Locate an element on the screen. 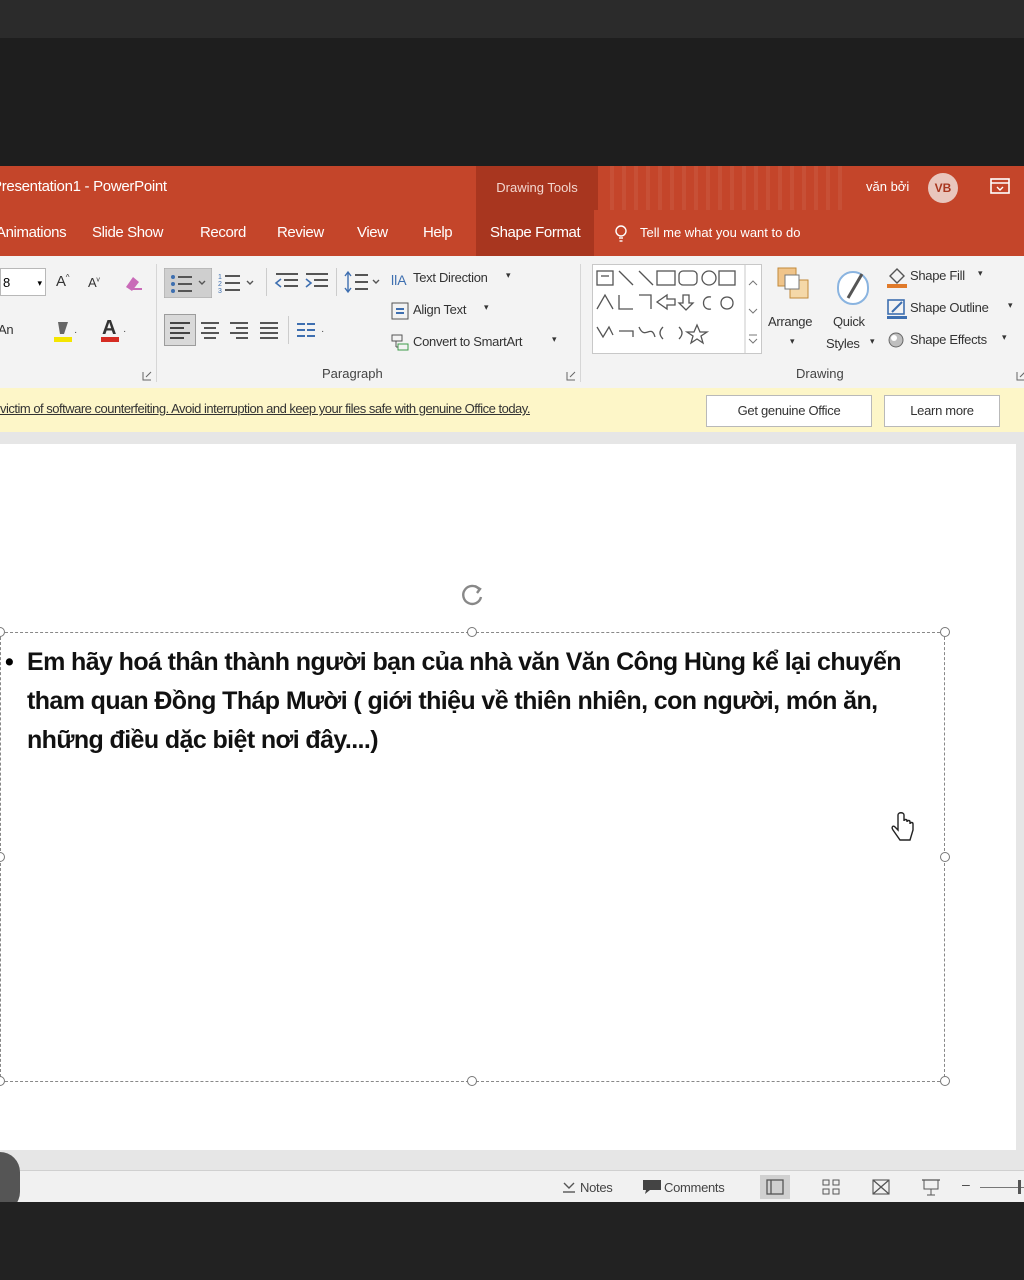 This screenshot has height=1280, width=1024. line-spacing-icon is located at coordinates (362, 283).